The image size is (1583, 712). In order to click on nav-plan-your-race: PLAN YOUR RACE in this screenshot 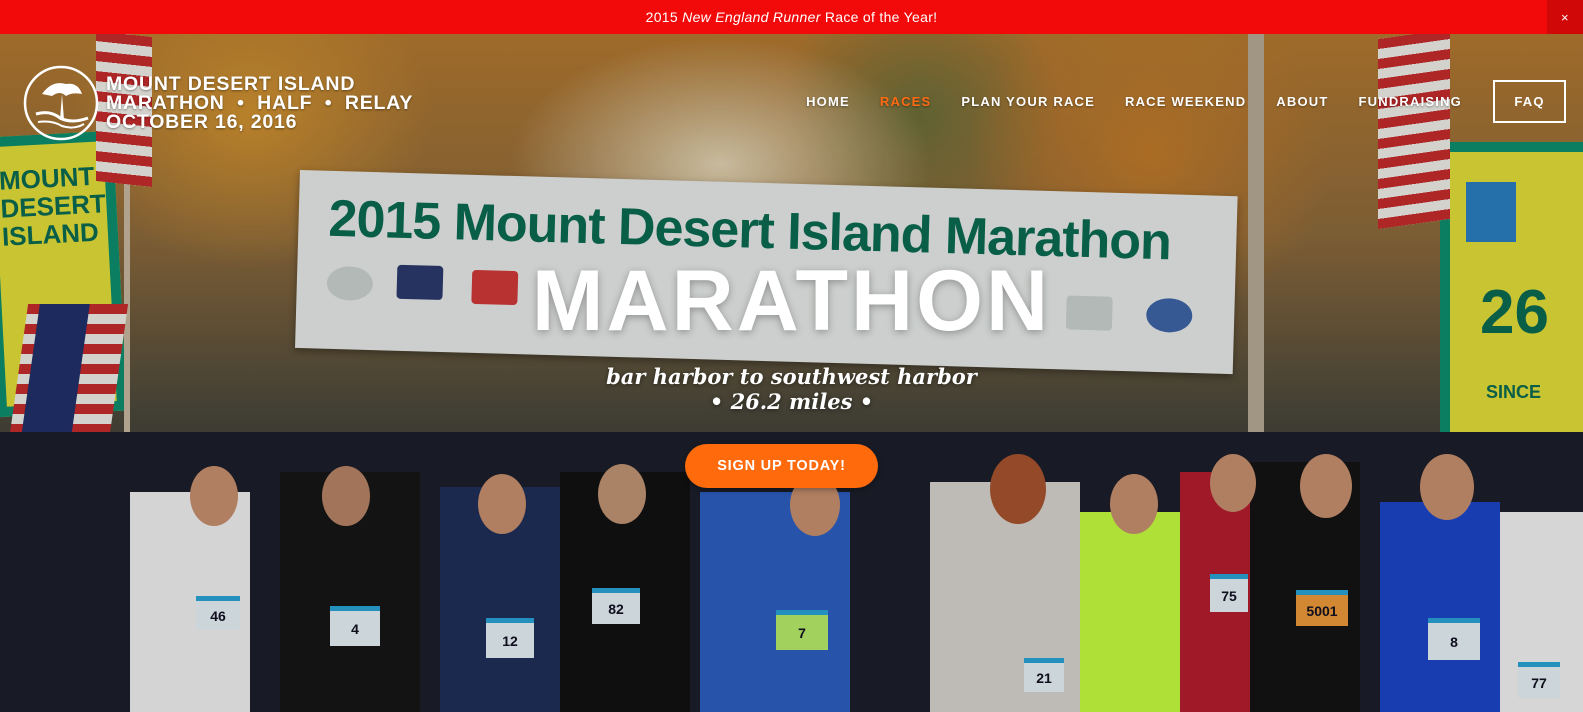, I will do `click(1028, 101)`.